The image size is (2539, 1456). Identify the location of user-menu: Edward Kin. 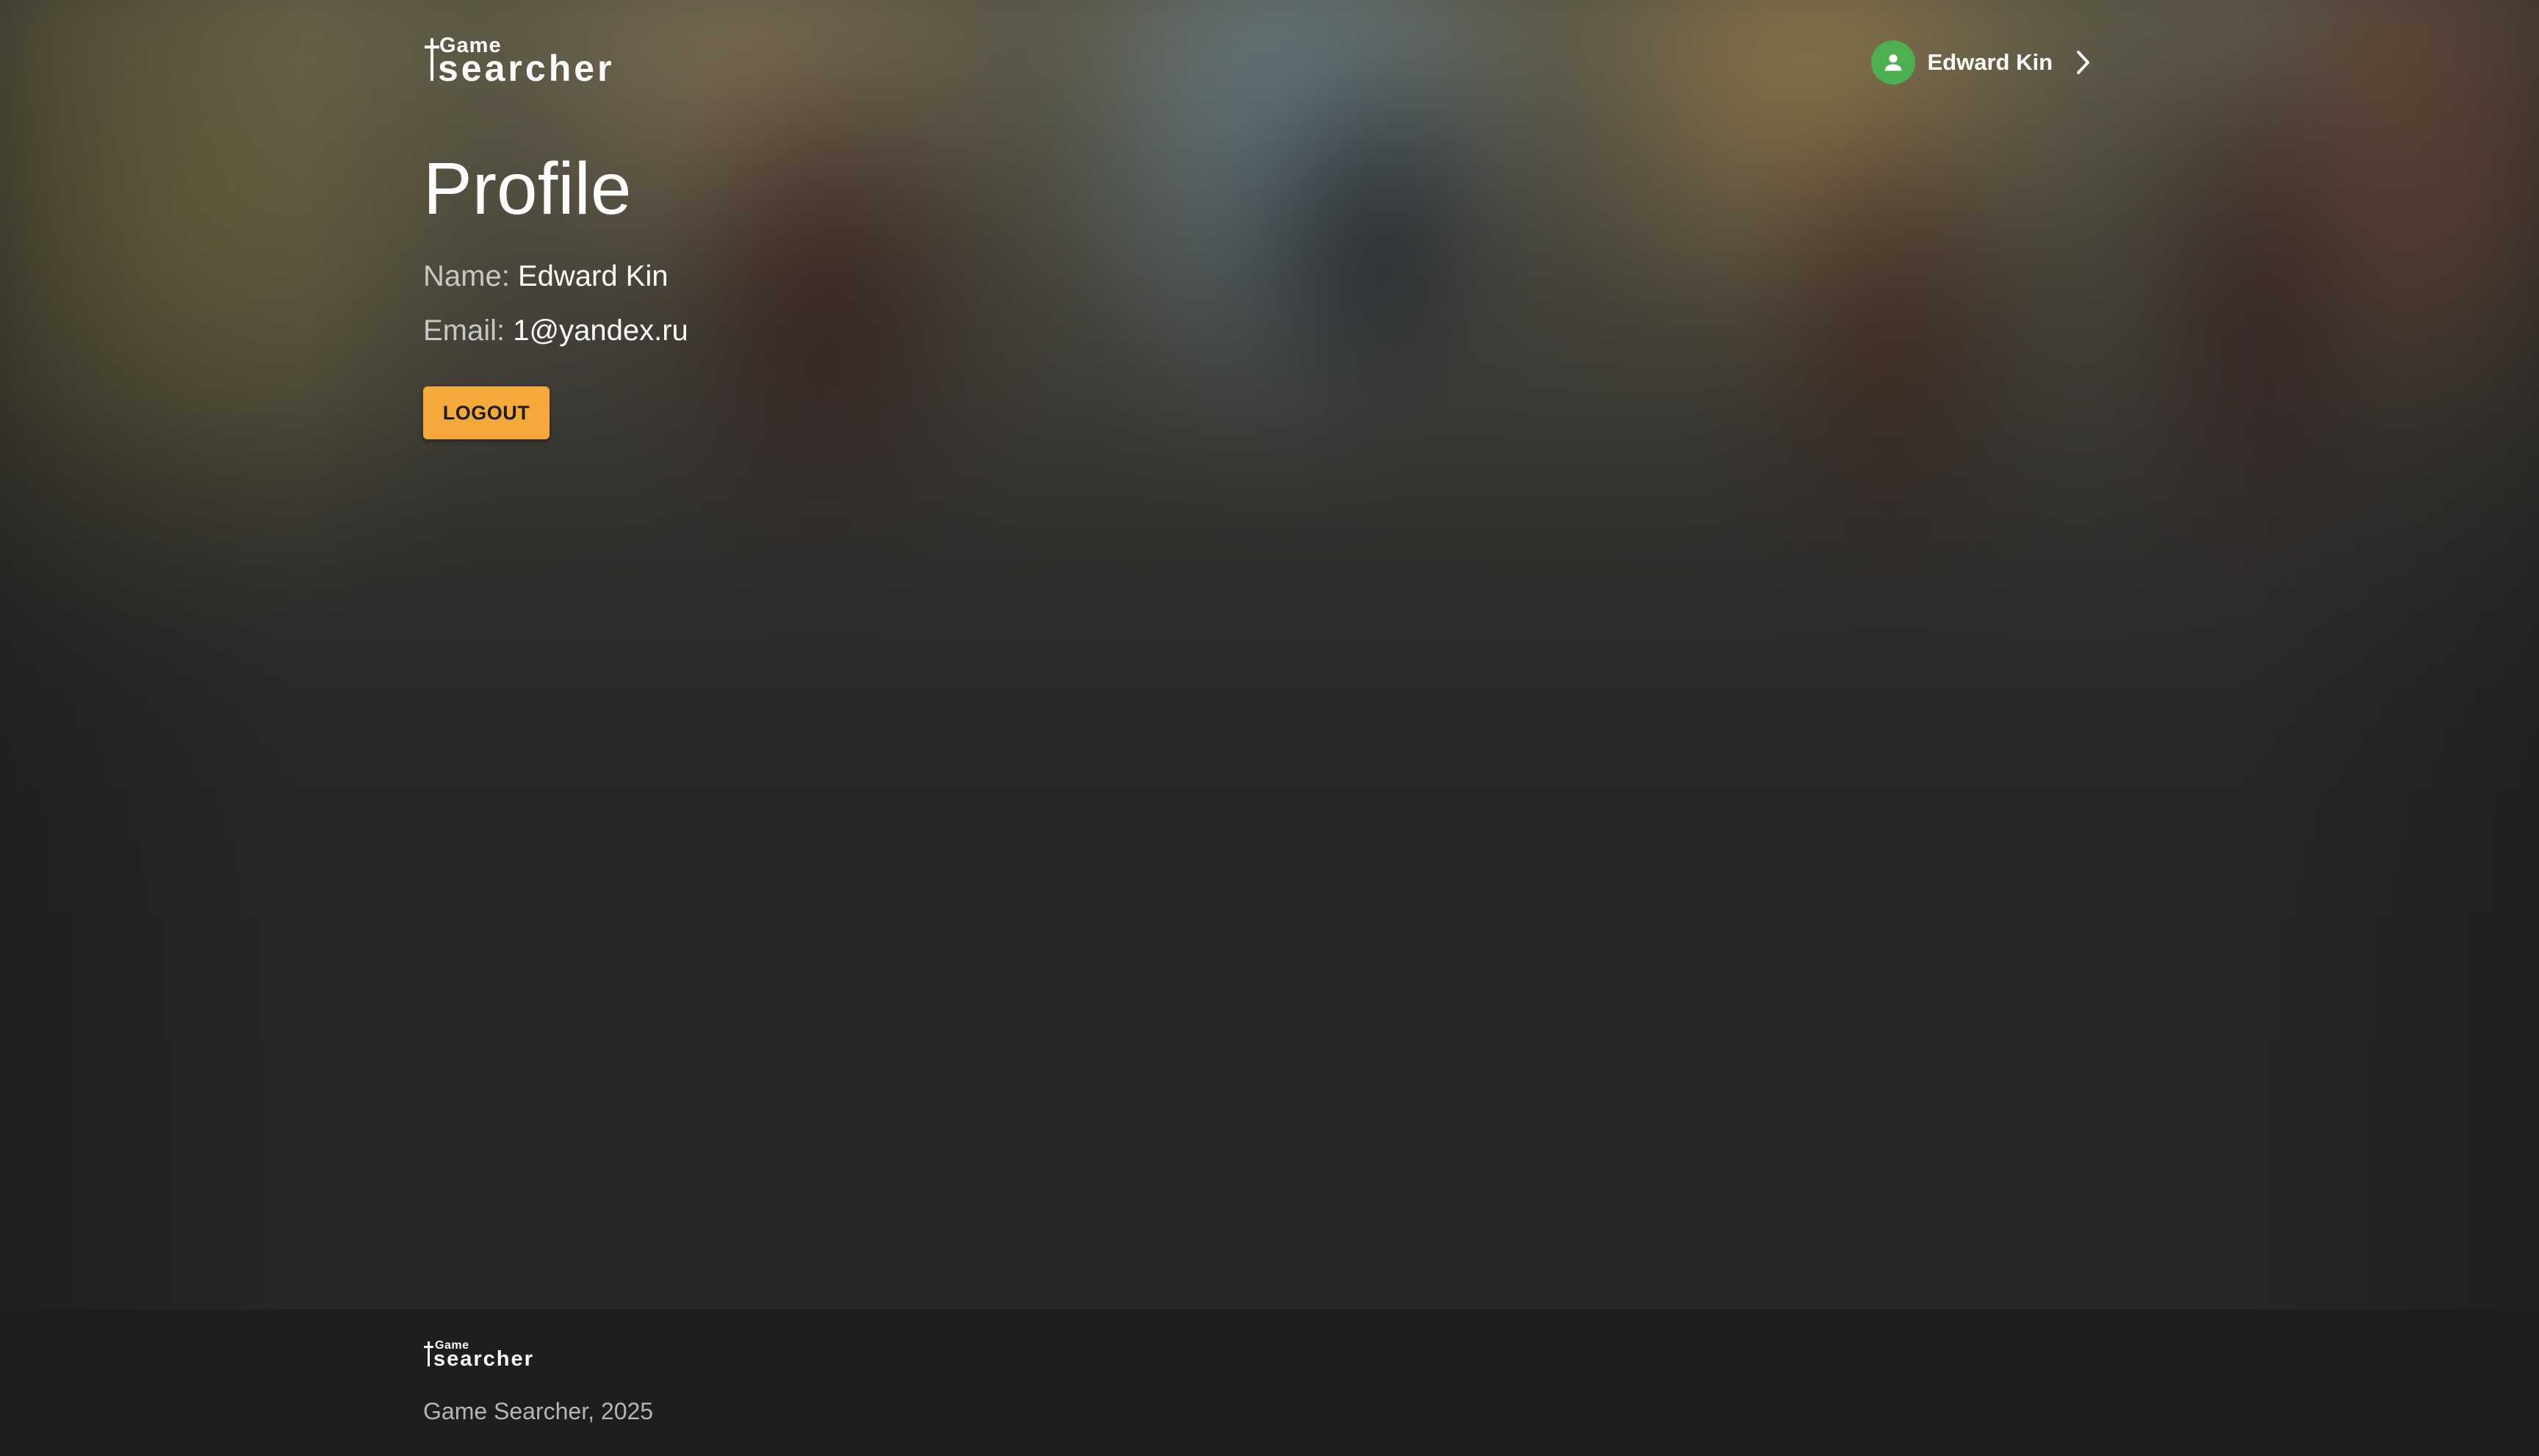
(1983, 62).